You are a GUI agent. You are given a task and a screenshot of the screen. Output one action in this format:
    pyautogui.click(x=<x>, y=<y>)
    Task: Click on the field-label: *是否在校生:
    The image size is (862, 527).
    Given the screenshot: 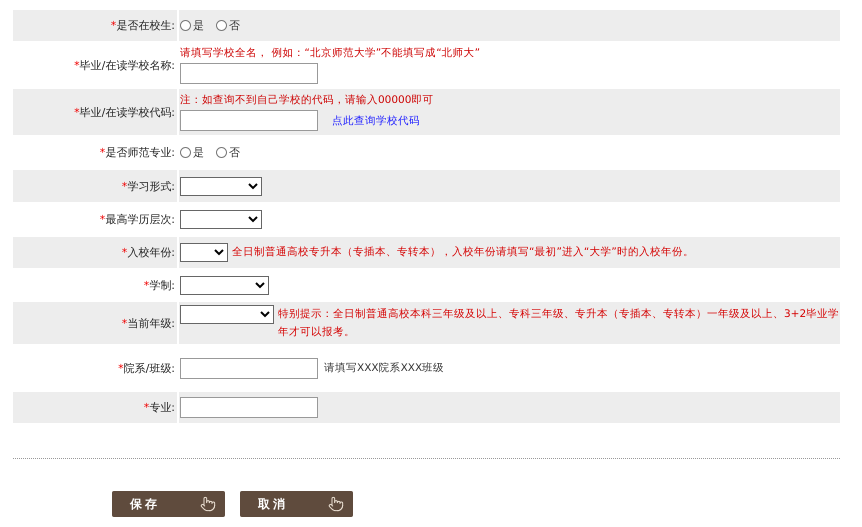 What is the action you would take?
    pyautogui.click(x=142, y=25)
    